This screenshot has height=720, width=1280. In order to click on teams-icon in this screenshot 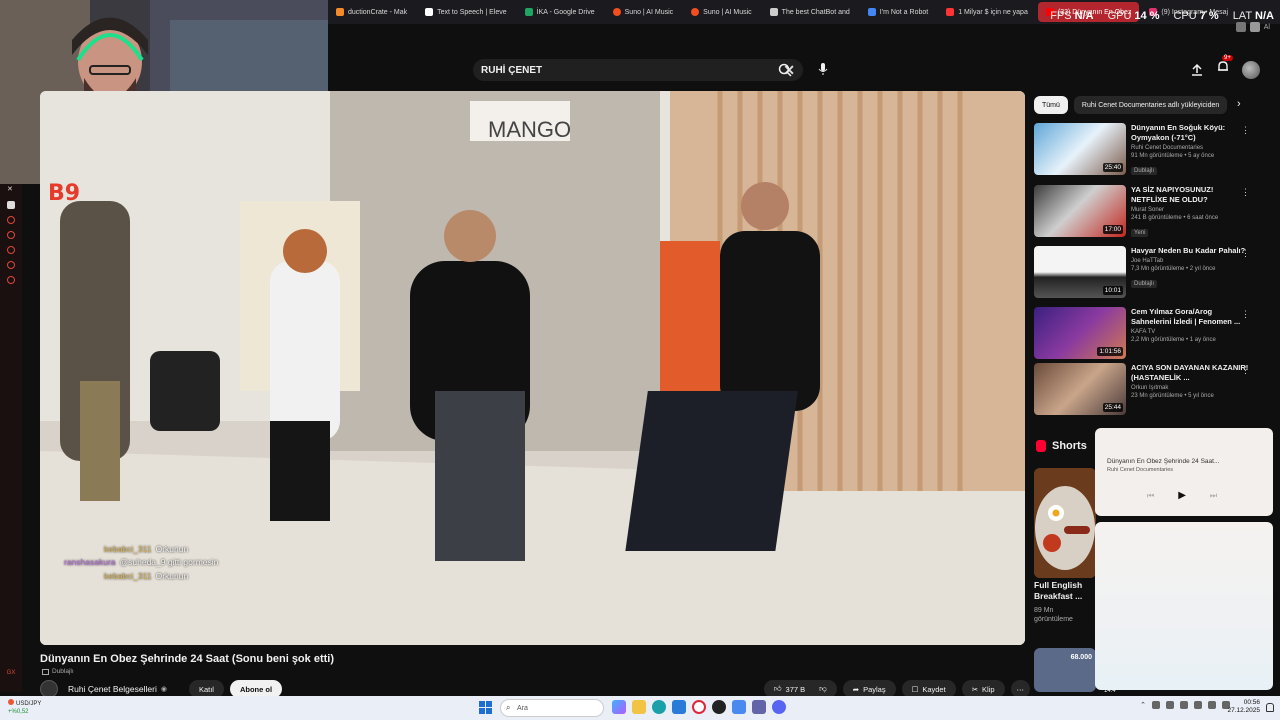, I will do `click(759, 707)`.